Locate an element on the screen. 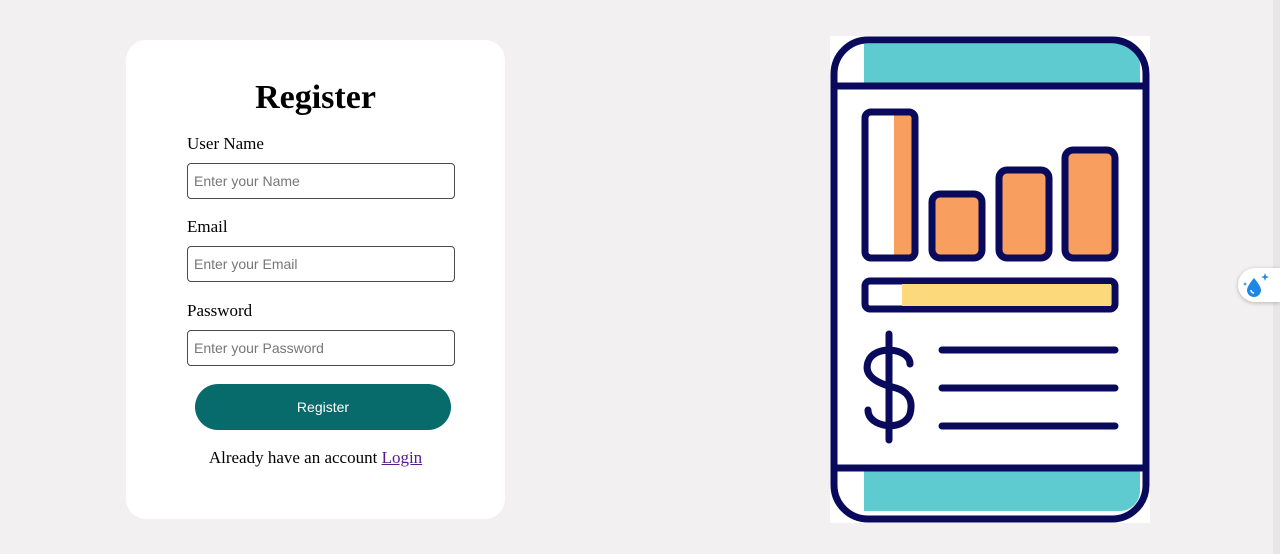  bar-1-highlight is located at coordinates (881, 185).